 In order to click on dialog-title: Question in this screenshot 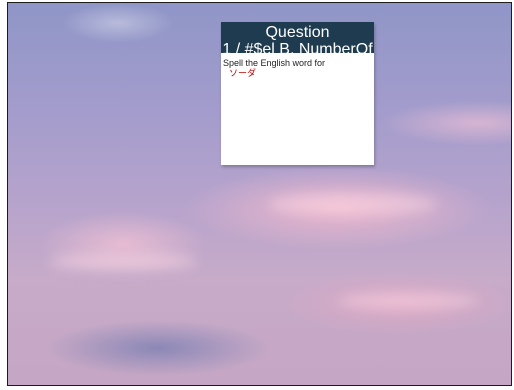, I will do `click(297, 32)`.